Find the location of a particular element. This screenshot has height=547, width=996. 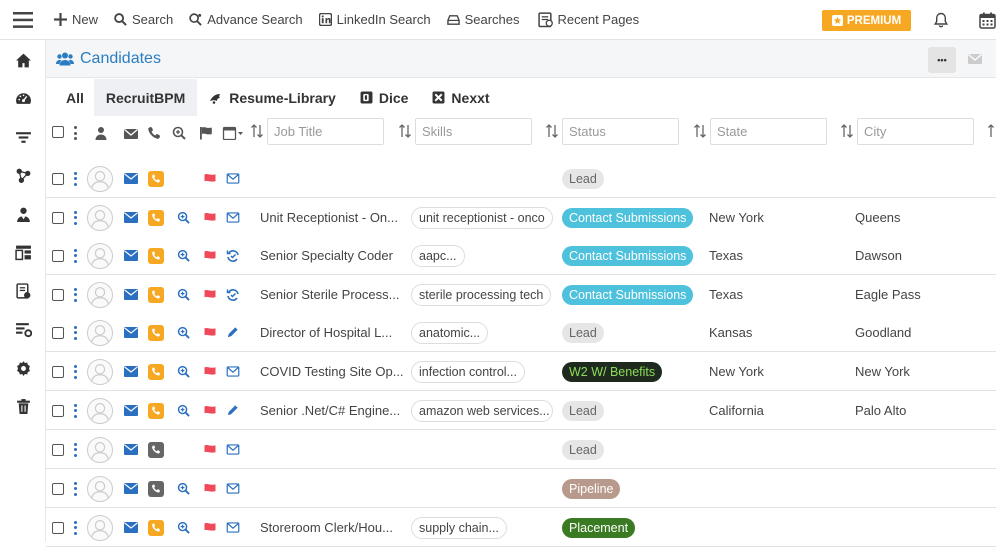

sort-next-column-icon is located at coordinates (992, 131).